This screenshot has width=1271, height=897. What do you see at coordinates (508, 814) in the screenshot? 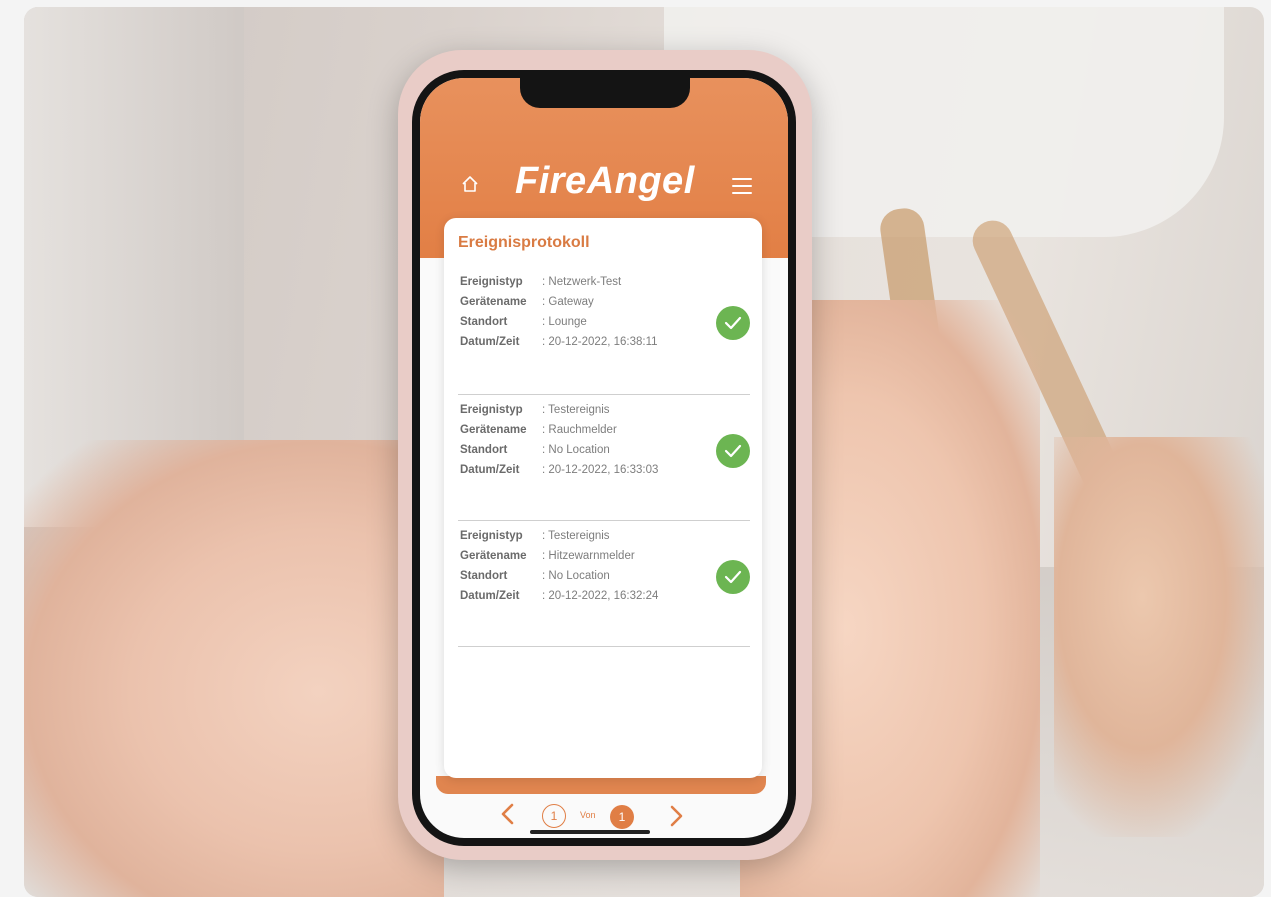
I see `chevron-left-icon` at bounding box center [508, 814].